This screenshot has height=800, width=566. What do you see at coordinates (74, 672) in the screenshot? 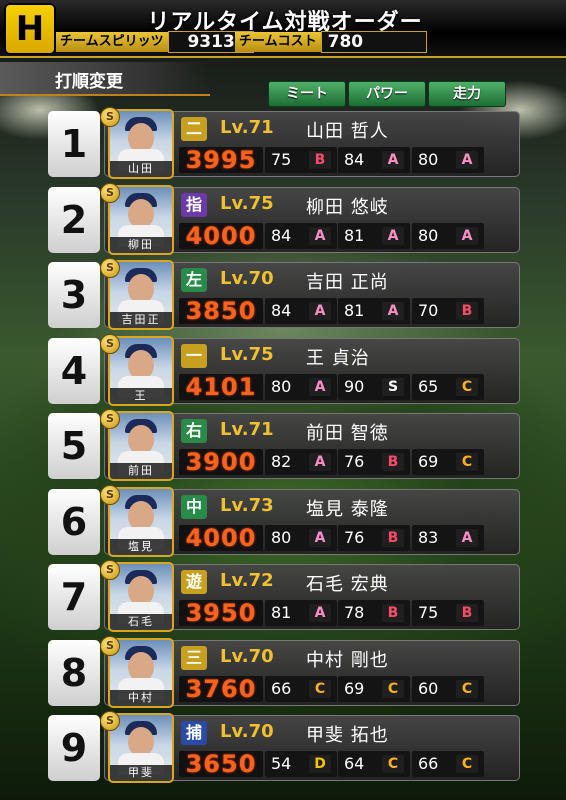
I see `batting-order-number: 8` at bounding box center [74, 672].